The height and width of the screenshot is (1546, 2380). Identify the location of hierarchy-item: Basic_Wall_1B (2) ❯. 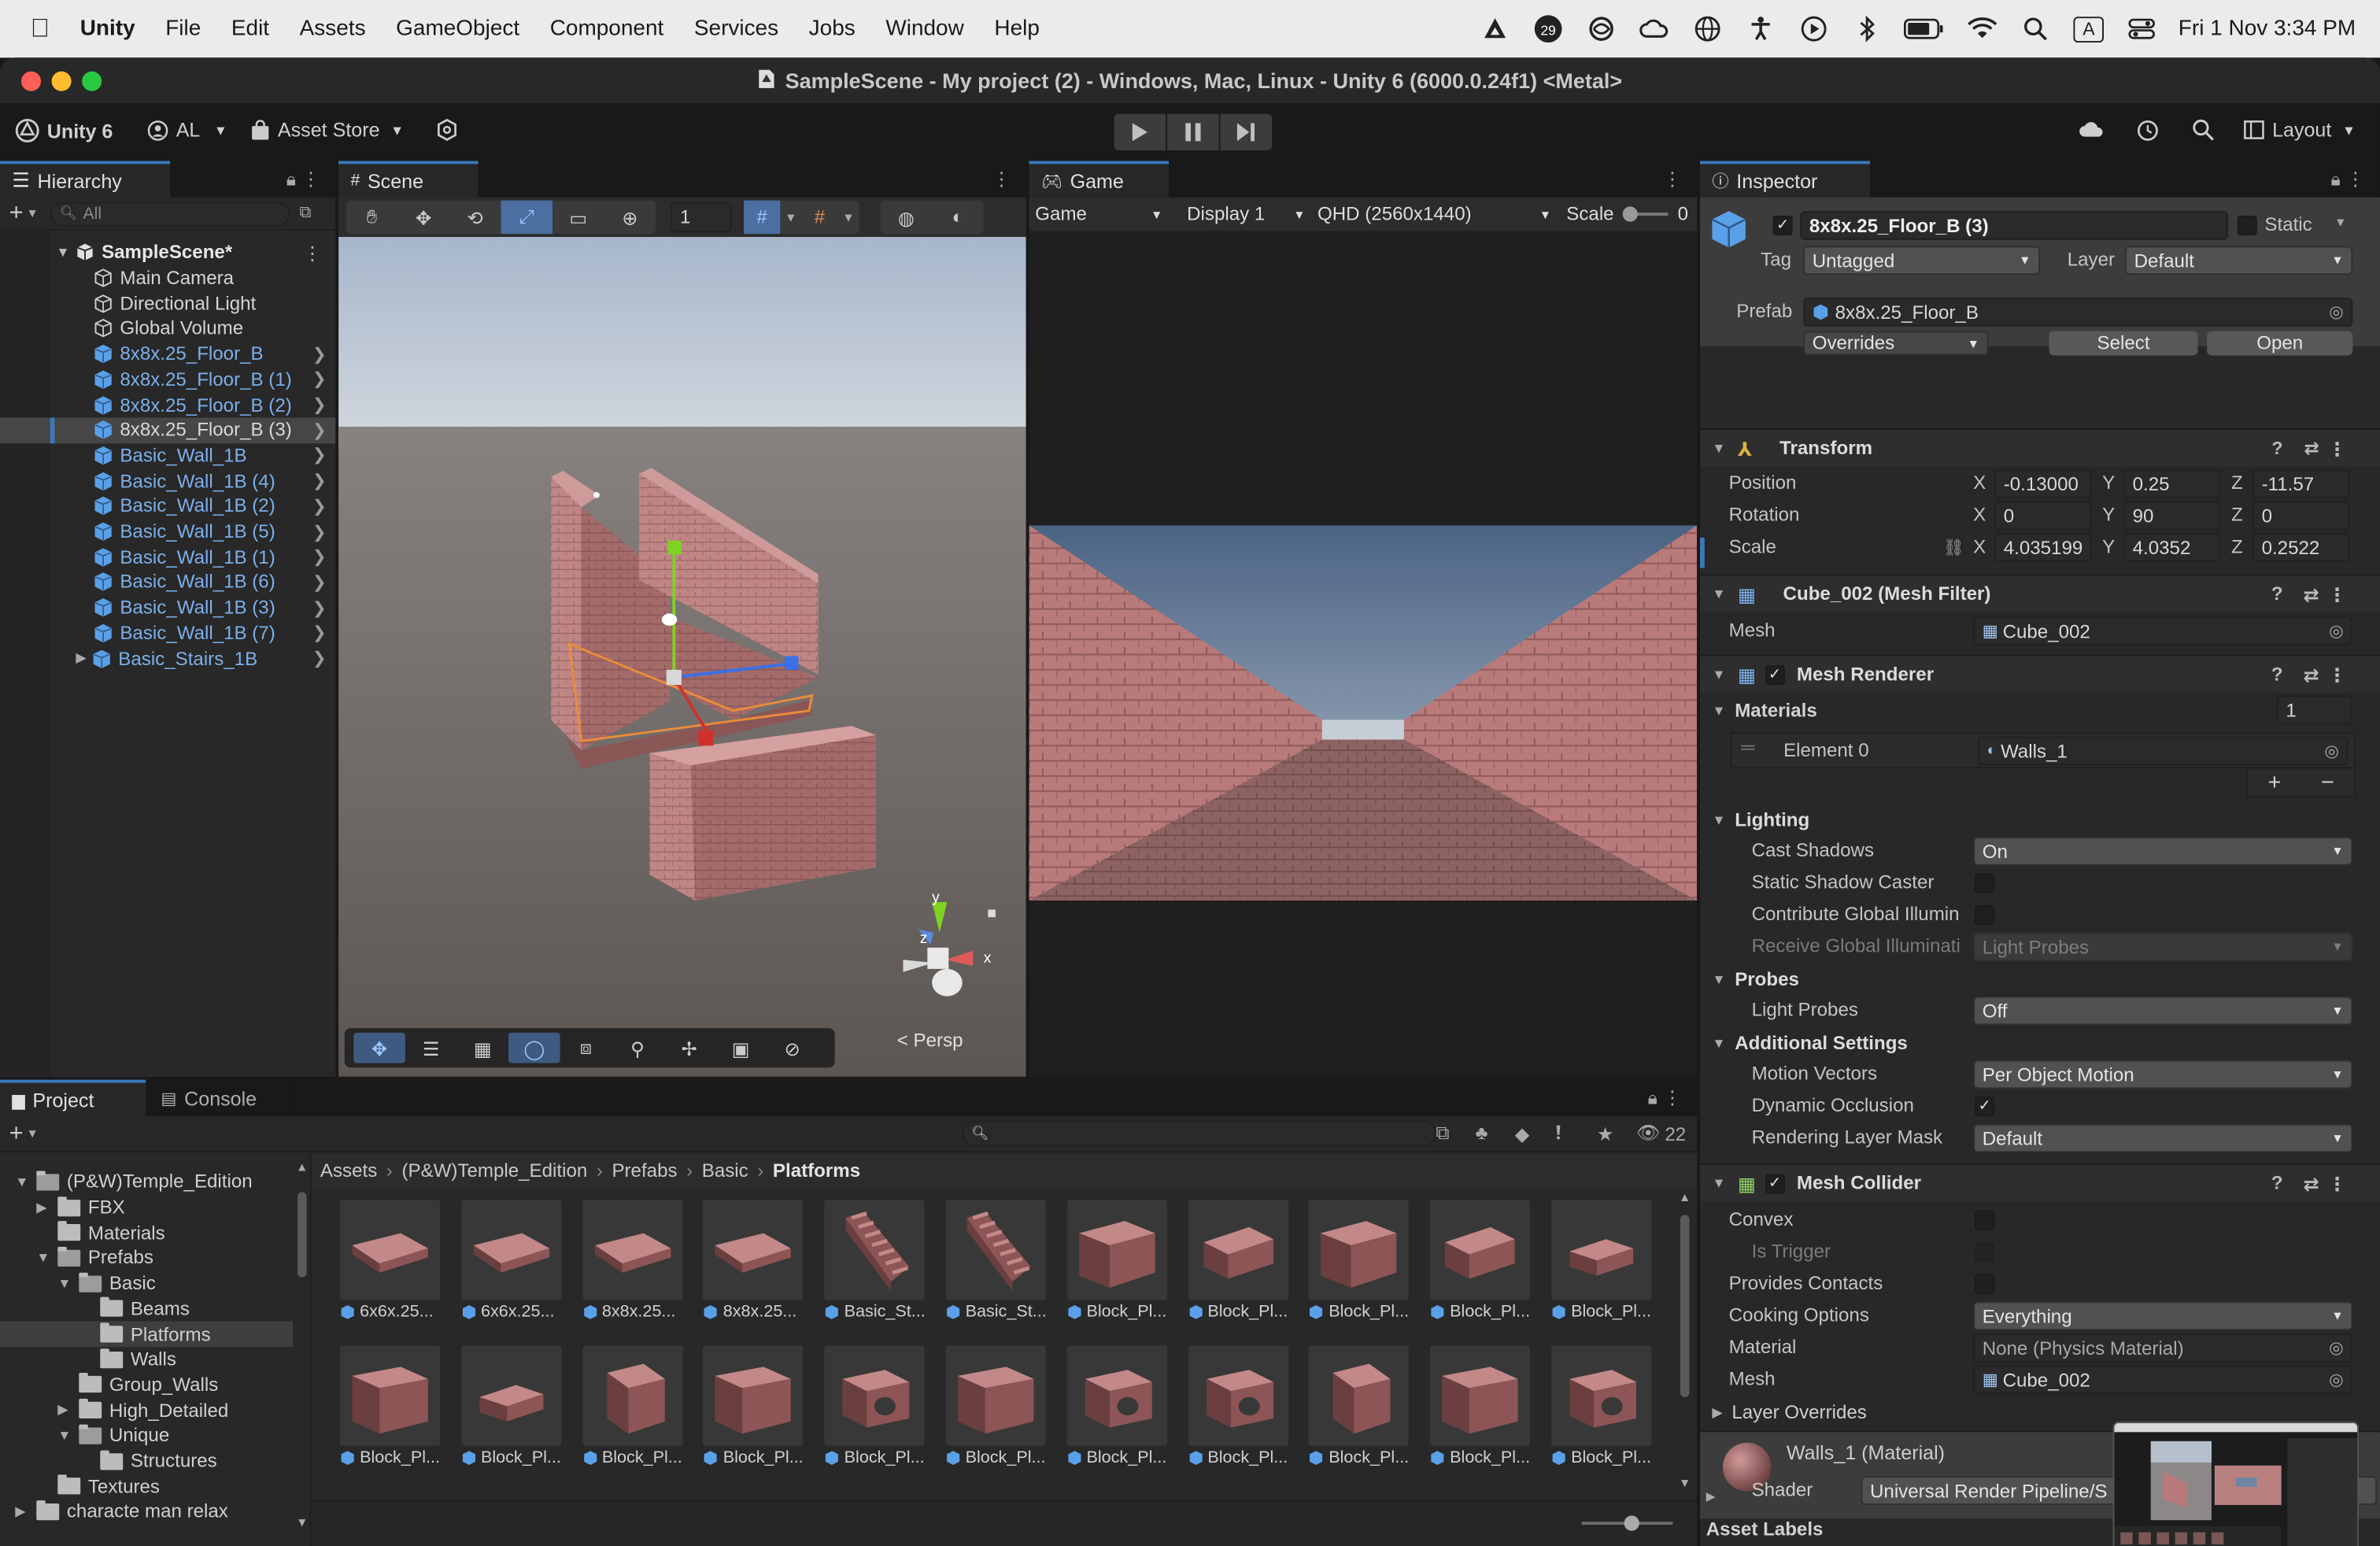
(167, 506).